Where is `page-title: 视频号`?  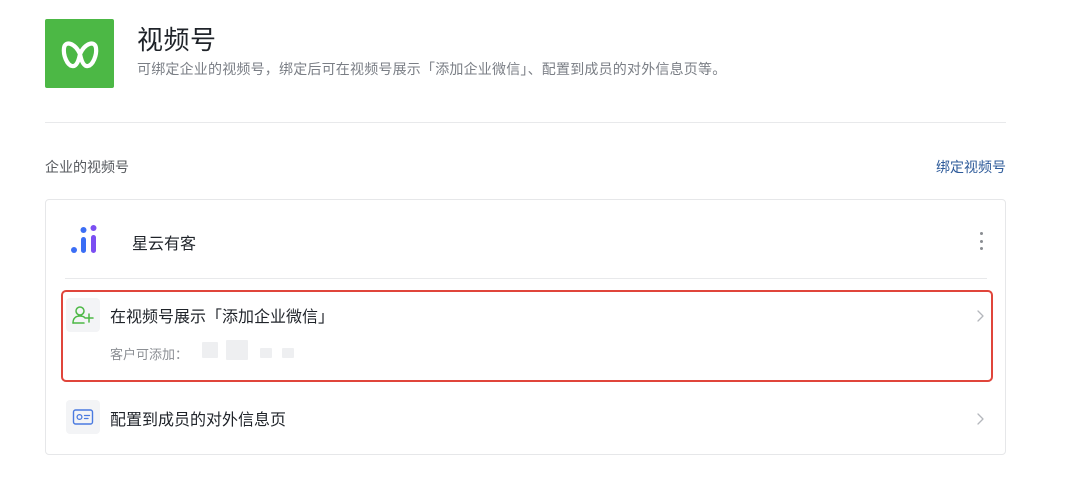
page-title: 视频号 is located at coordinates (177, 40).